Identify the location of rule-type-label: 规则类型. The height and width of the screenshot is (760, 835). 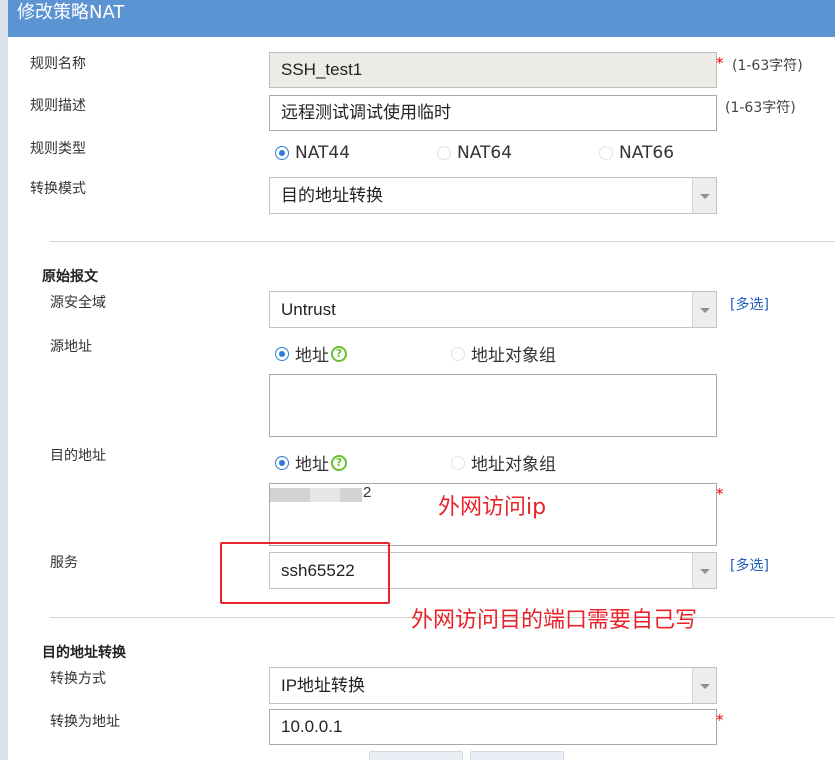
(58, 149).